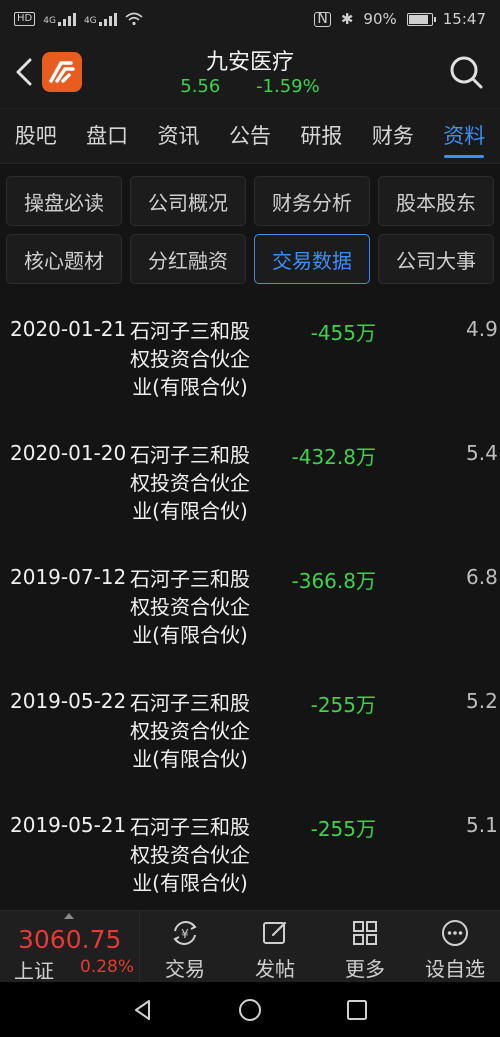 Image resolution: width=500 pixels, height=1037 pixels. Describe the element at coordinates (464, 19) in the screenshot. I see `clock: 15:47` at that location.